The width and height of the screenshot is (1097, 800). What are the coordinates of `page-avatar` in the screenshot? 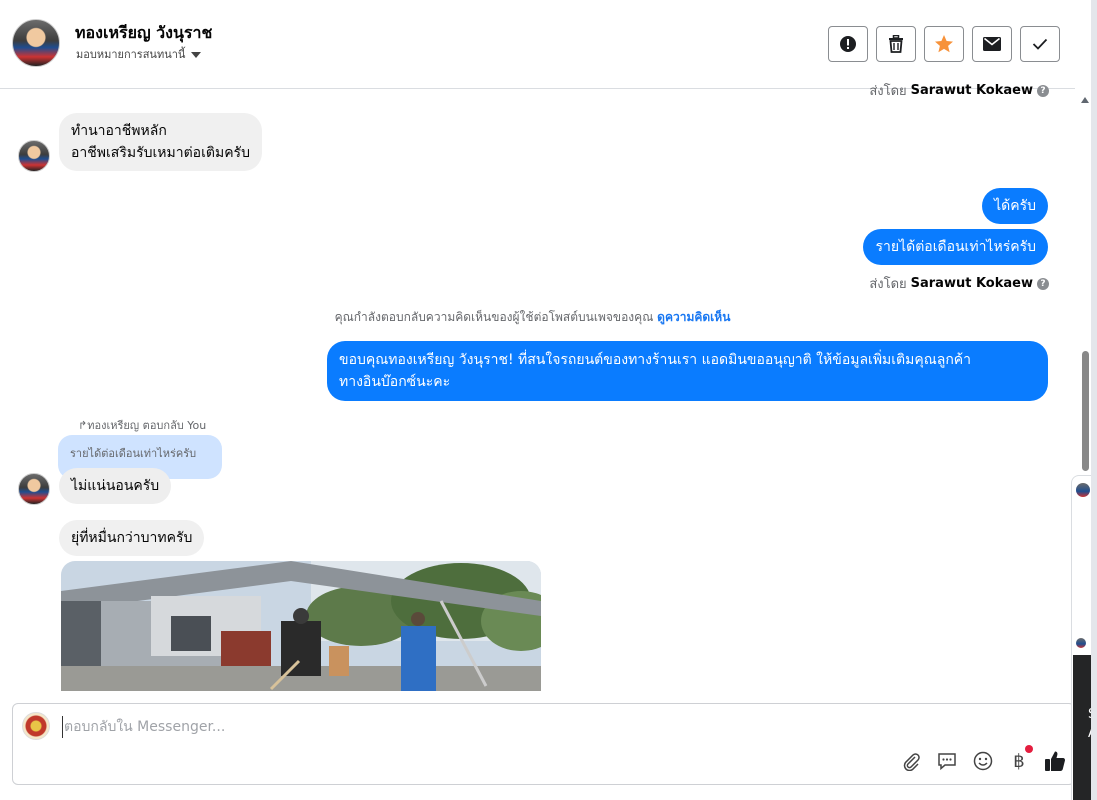 It's located at (36, 726).